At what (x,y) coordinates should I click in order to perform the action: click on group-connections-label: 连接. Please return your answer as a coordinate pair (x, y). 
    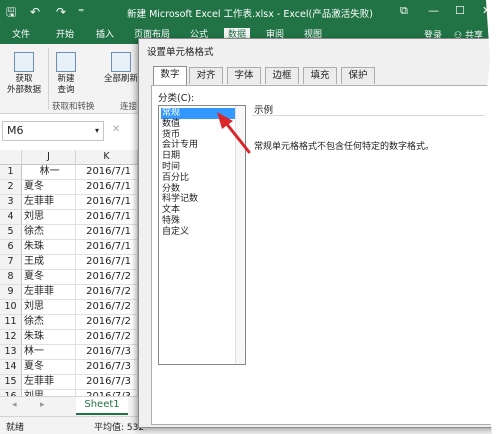
    Looking at the image, I should click on (129, 107).